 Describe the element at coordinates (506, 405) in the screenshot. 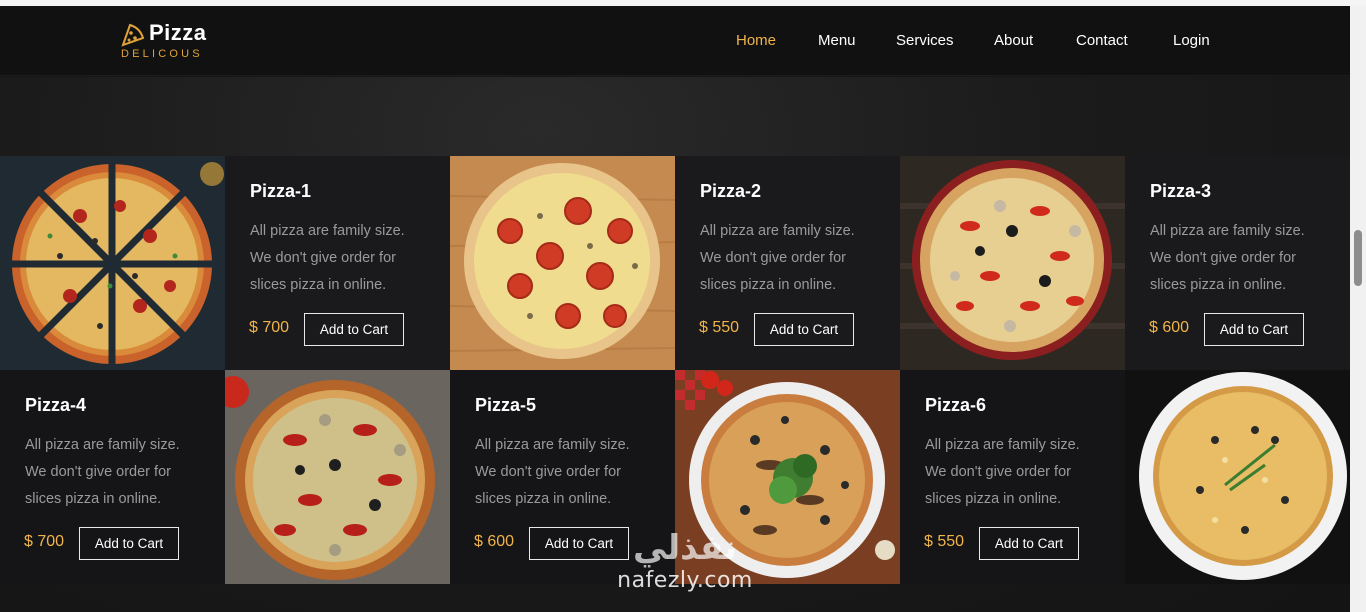

I see `product-name: Pizza-5` at that location.